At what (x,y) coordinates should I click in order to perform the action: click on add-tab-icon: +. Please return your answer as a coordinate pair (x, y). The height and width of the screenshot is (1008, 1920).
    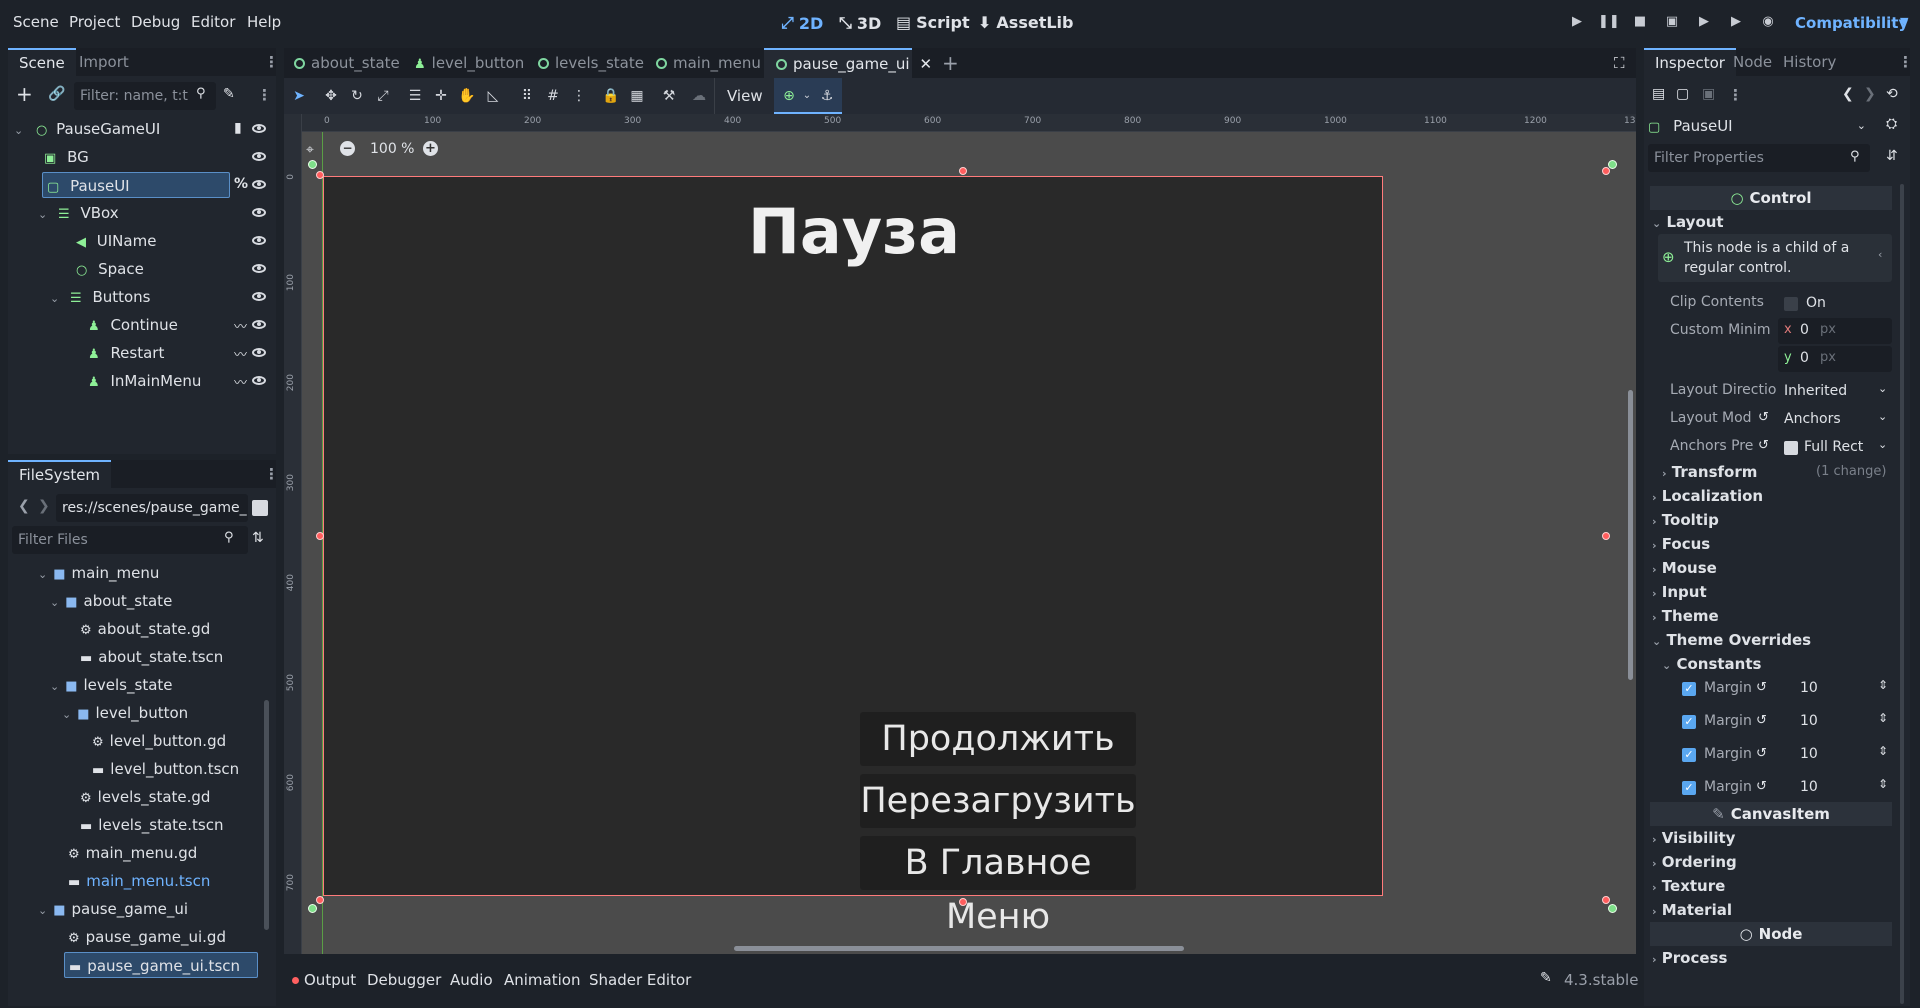
    Looking at the image, I should click on (950, 63).